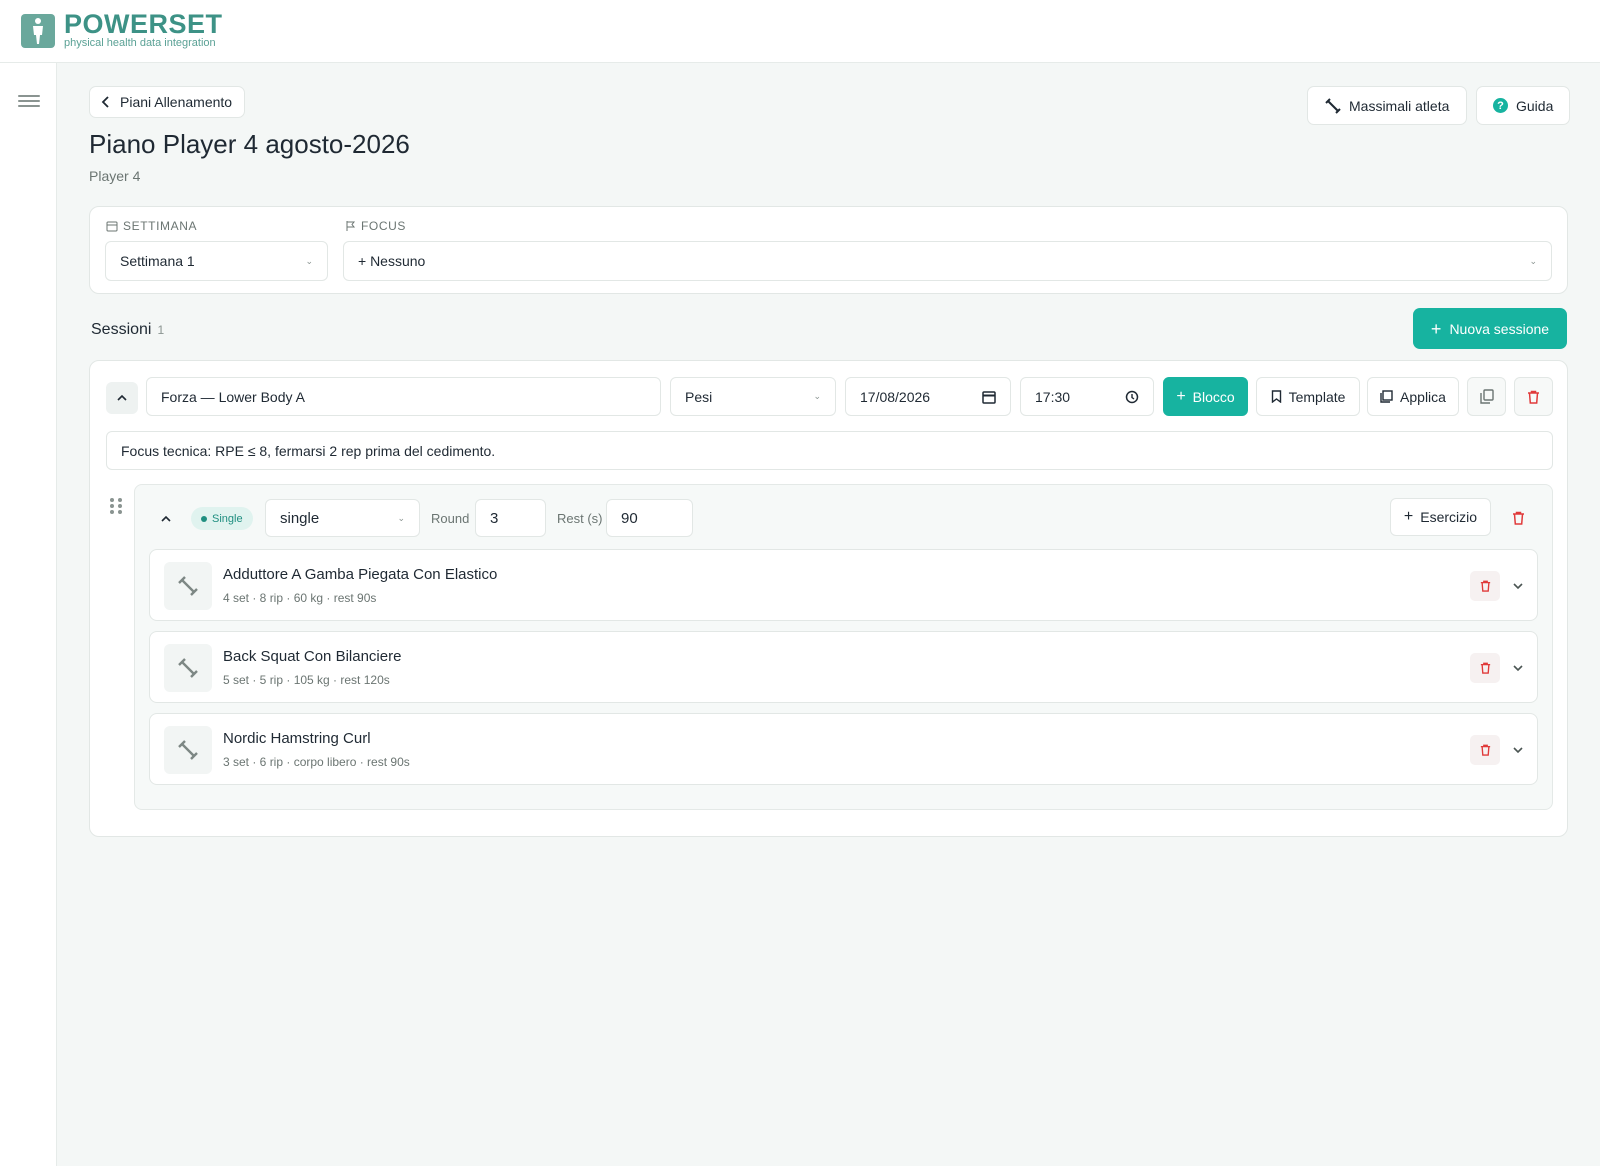 The width and height of the screenshot is (1600, 1166). Describe the element at coordinates (29, 101) in the screenshot. I see `hamburger-menu-icon` at that location.